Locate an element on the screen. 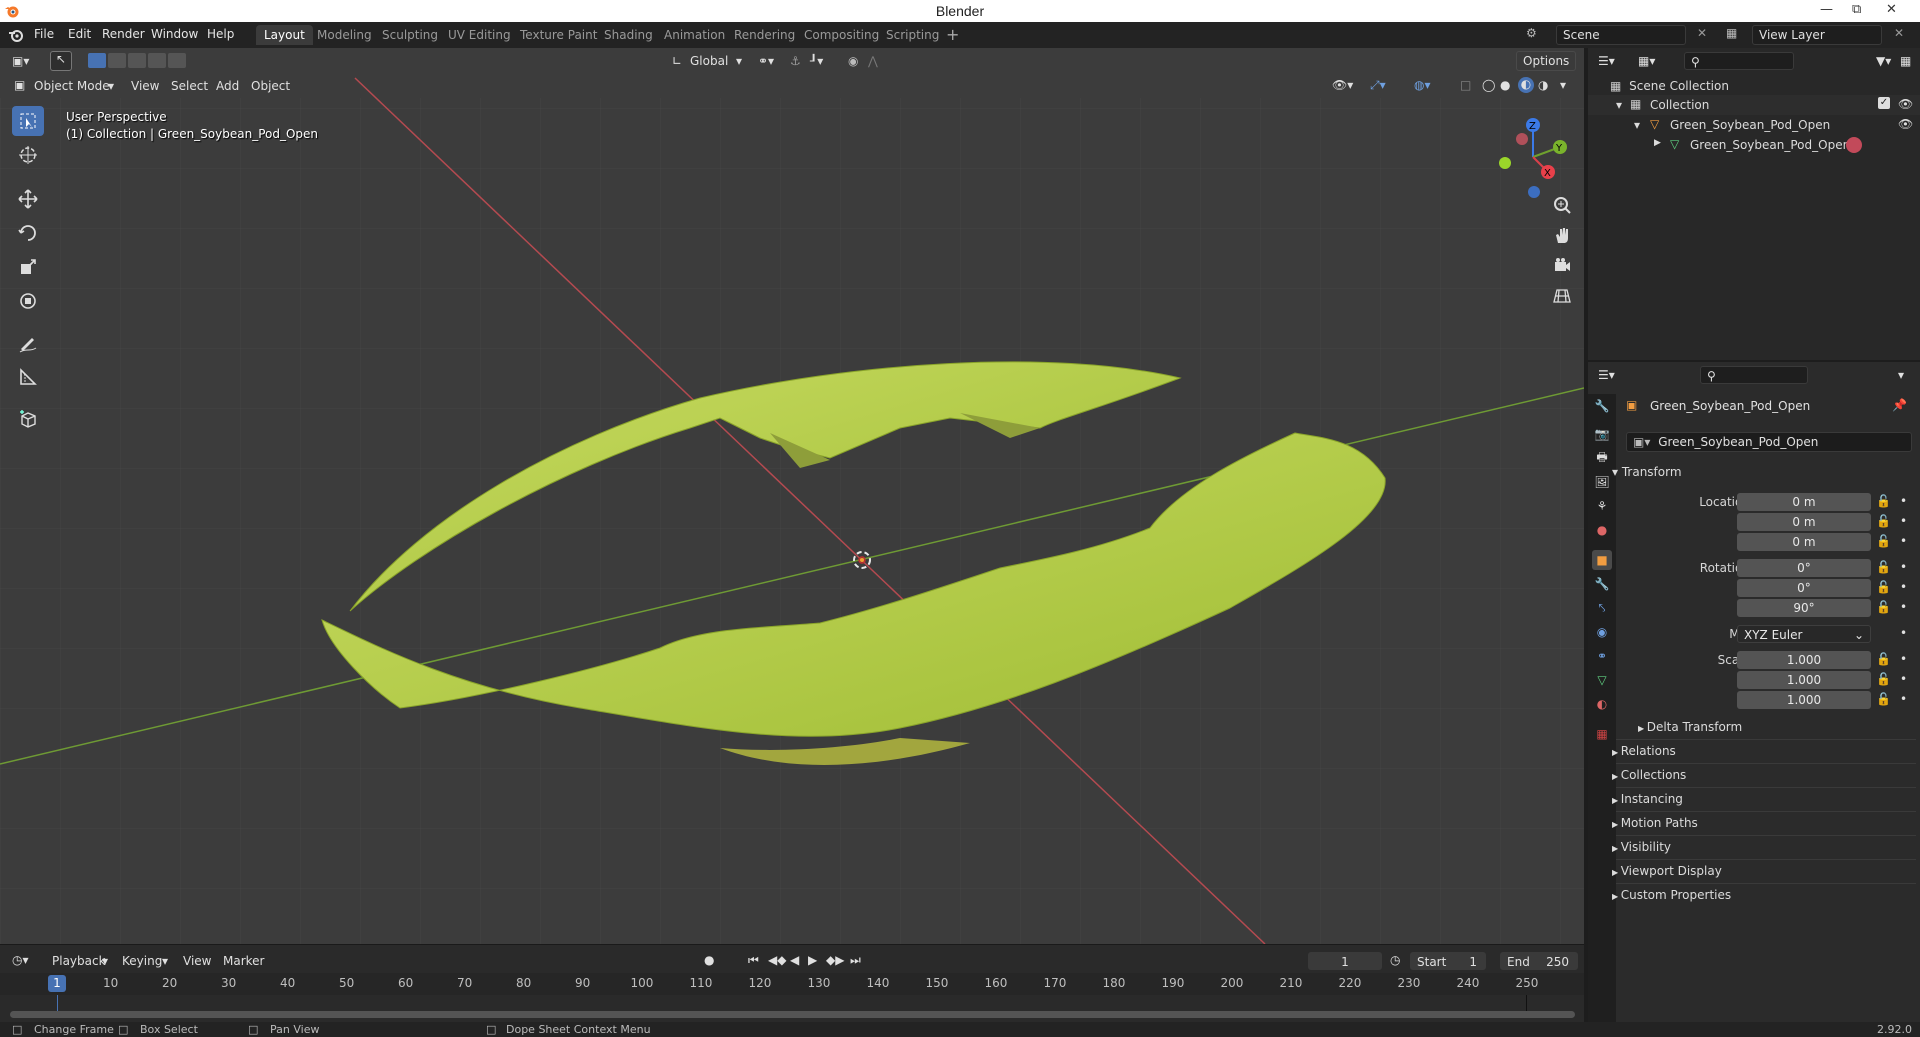  viewport-menu-select: Select is located at coordinates (189, 86).